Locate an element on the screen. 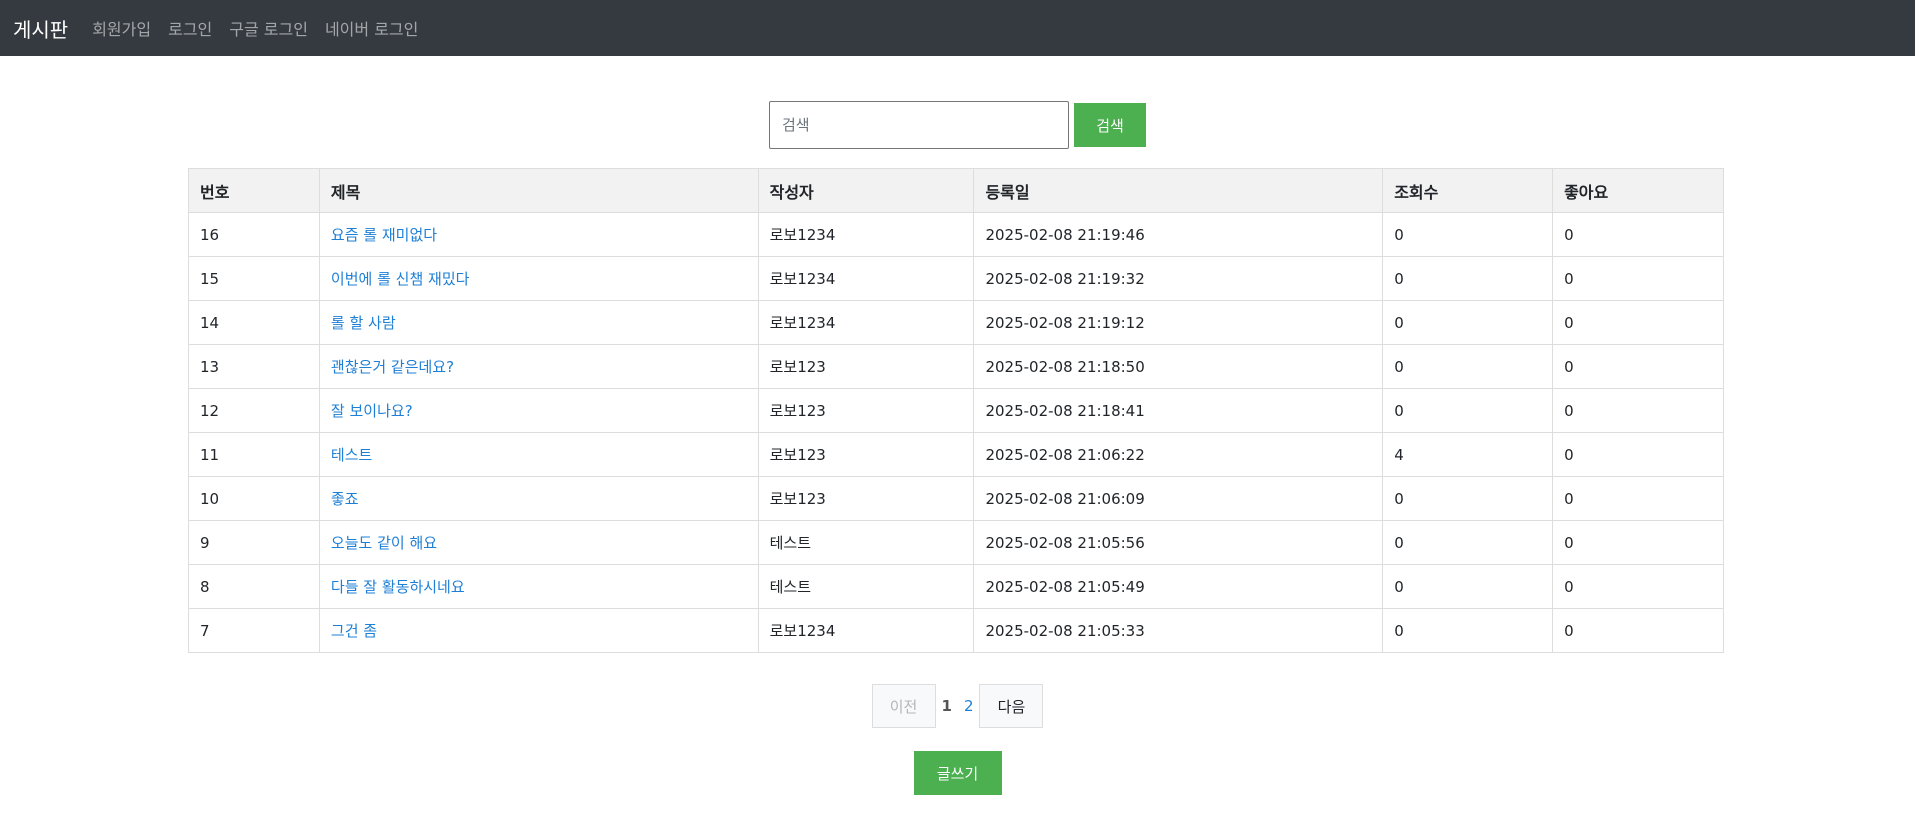 Image resolution: width=1915 pixels, height=826 pixels. table-row: 7 그건 좀 로보1234 2025-02-08 21:05:33 0 0 is located at coordinates (956, 630).